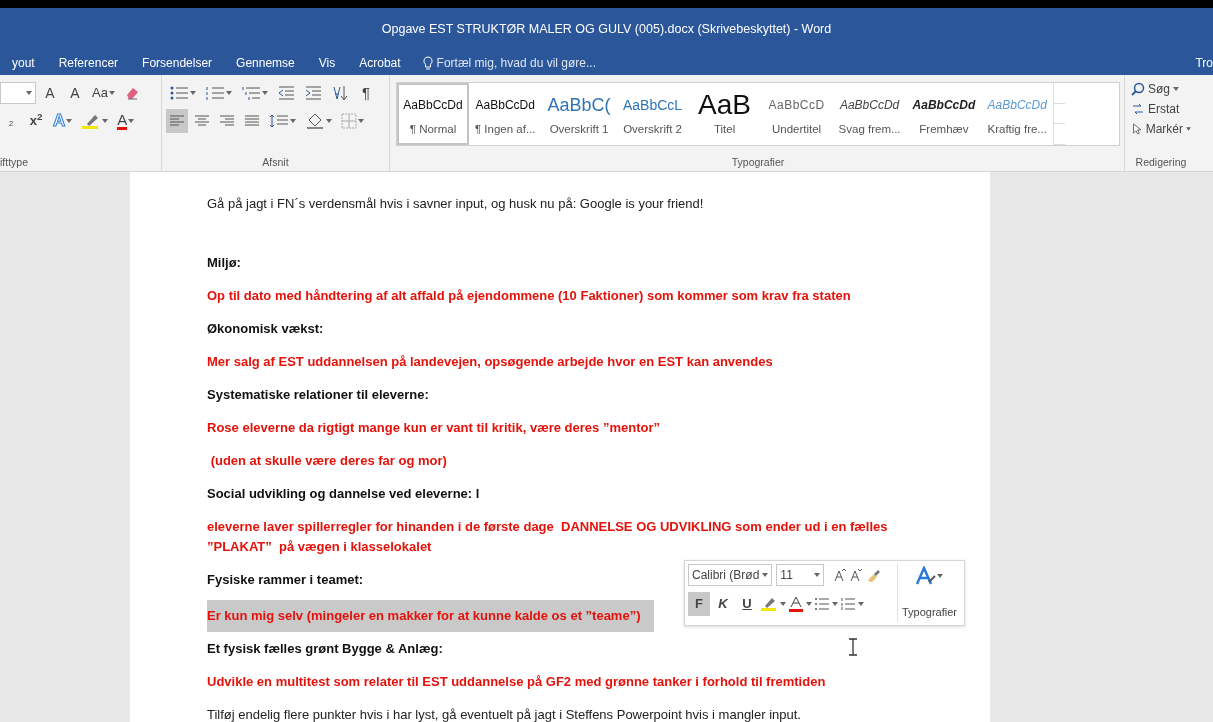 The height and width of the screenshot is (722, 1213). I want to click on ribbon-tab: Acrobat, so click(380, 62).